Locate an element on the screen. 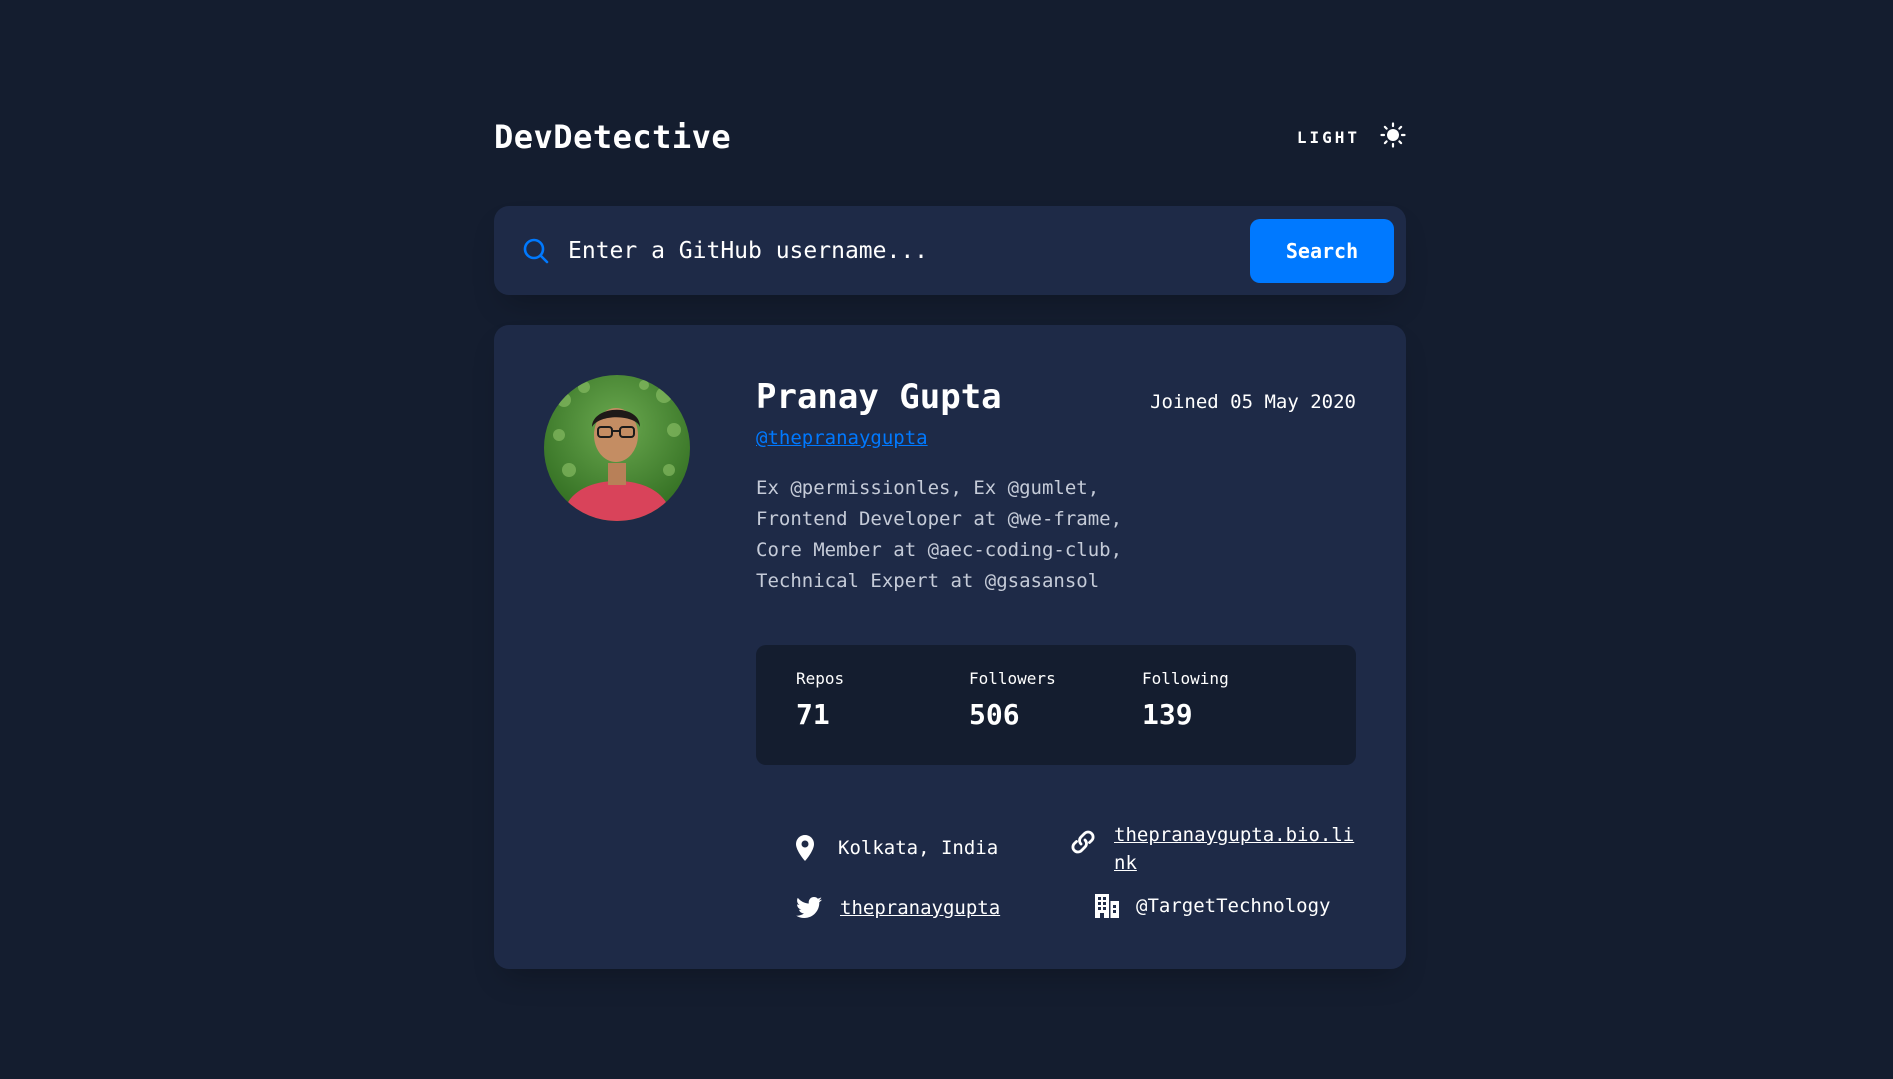  twitter-item: thepranaygupta is located at coordinates (898, 910).